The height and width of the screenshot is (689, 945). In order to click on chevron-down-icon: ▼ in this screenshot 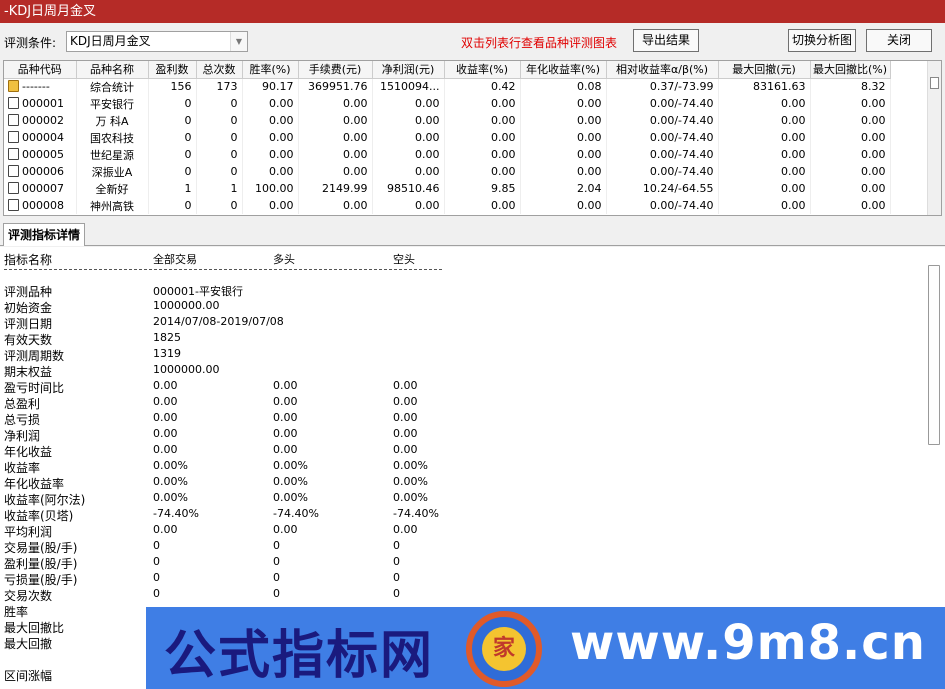, I will do `click(238, 41)`.